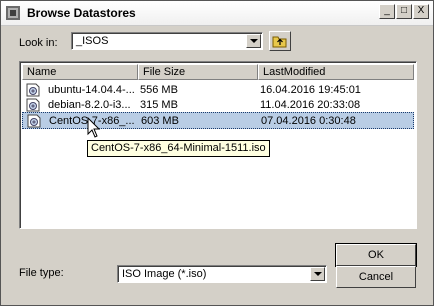 The width and height of the screenshot is (434, 306). Describe the element at coordinates (41, 273) in the screenshot. I see `file-type-label: File type:` at that location.